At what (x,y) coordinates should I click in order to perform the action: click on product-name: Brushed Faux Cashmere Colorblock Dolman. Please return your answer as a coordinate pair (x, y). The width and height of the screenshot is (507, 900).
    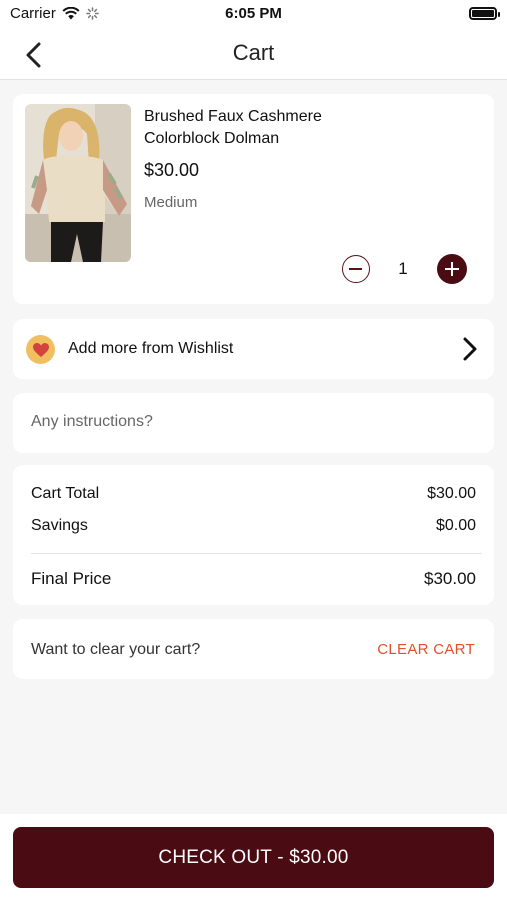
    Looking at the image, I should click on (274, 128).